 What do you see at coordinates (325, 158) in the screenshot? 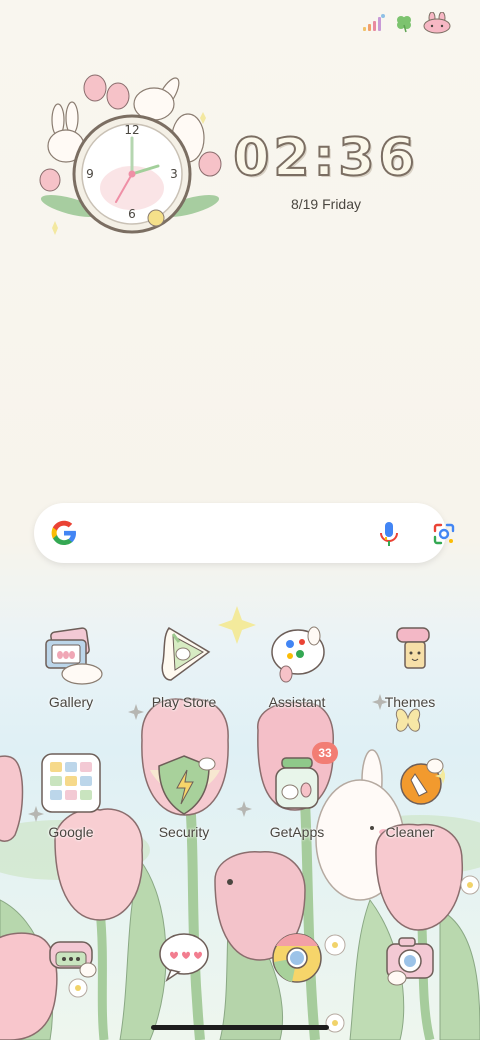
I see `digital-time: 02:36` at bounding box center [325, 158].